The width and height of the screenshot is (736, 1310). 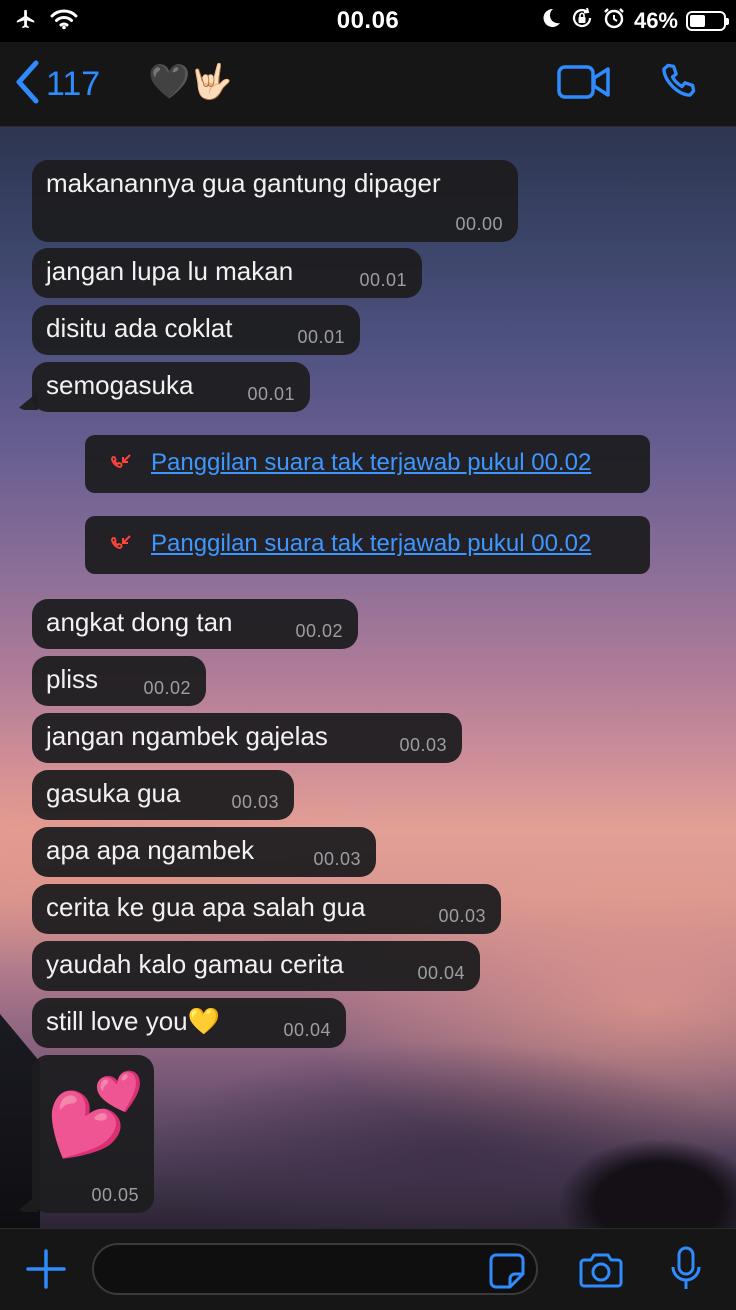 I want to click on back-button: 117, so click(x=57, y=84).